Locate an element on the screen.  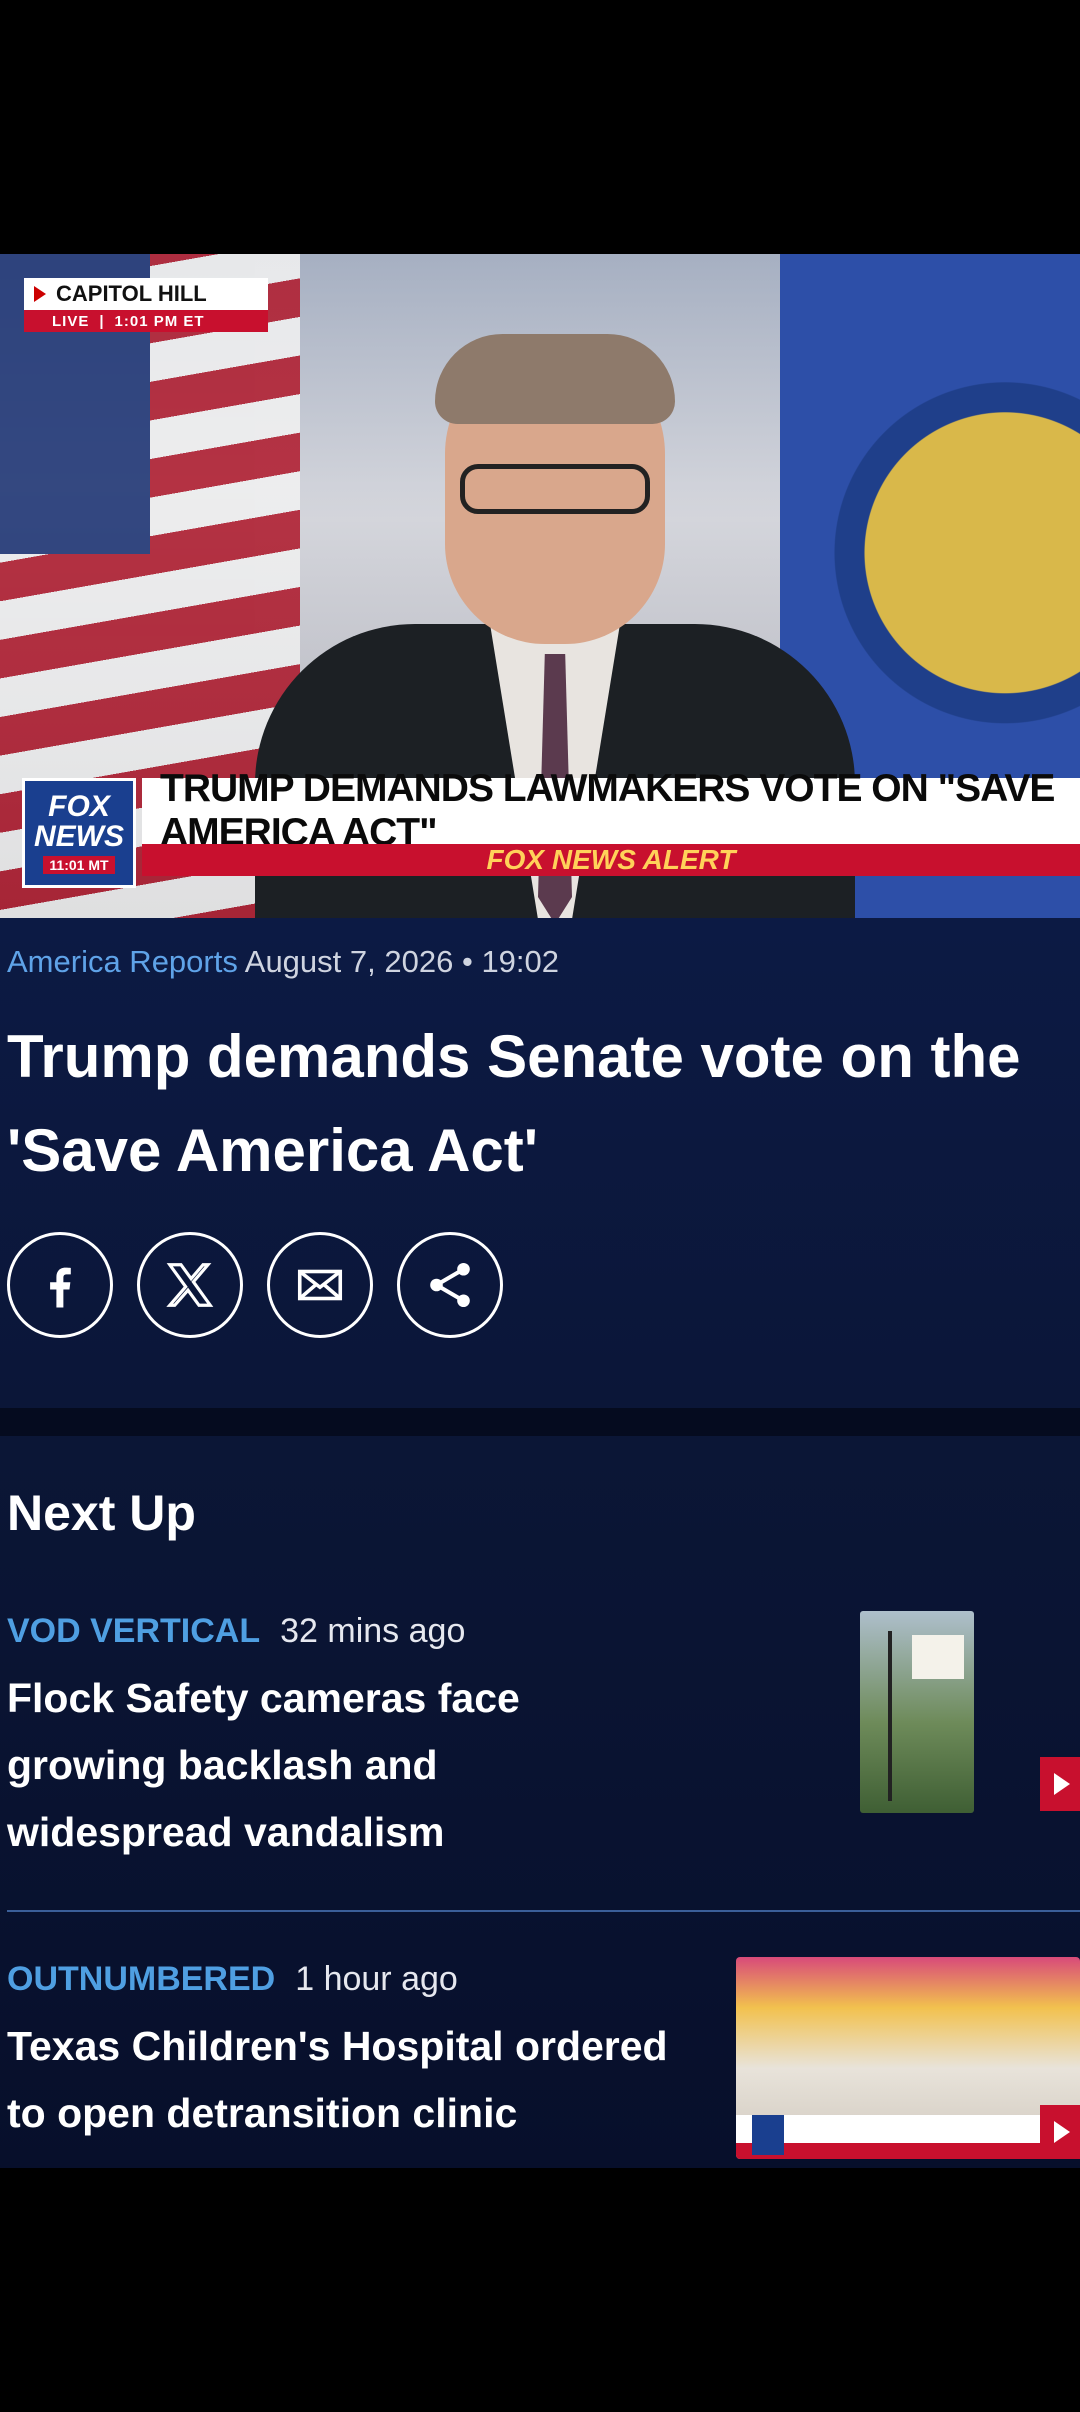
live-label: LIVE is located at coordinates (71, 321).